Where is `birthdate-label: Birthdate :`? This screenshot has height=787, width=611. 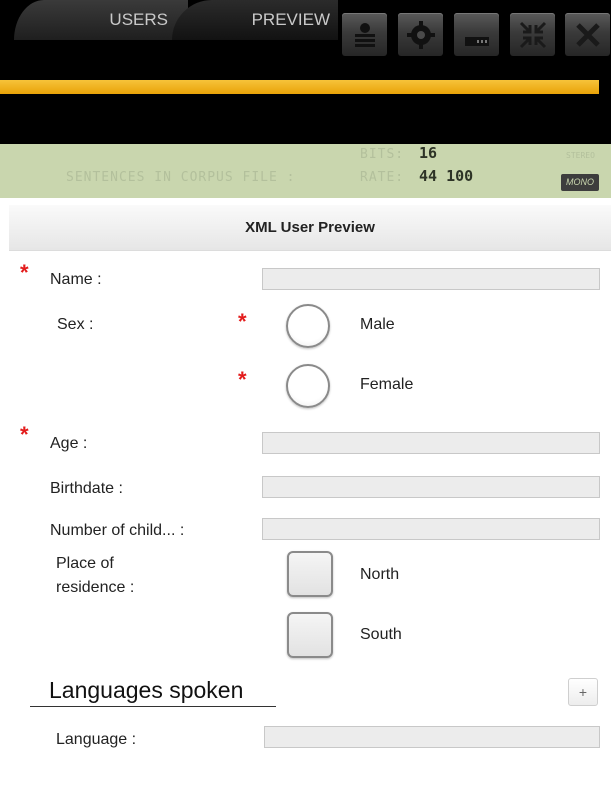
birthdate-label: Birthdate : is located at coordinates (86, 488).